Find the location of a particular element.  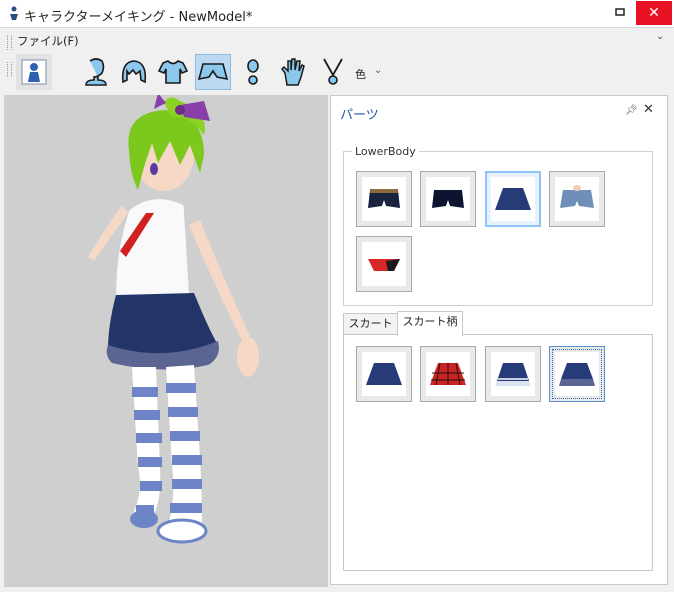

close-button: ✕ is located at coordinates (654, 13).